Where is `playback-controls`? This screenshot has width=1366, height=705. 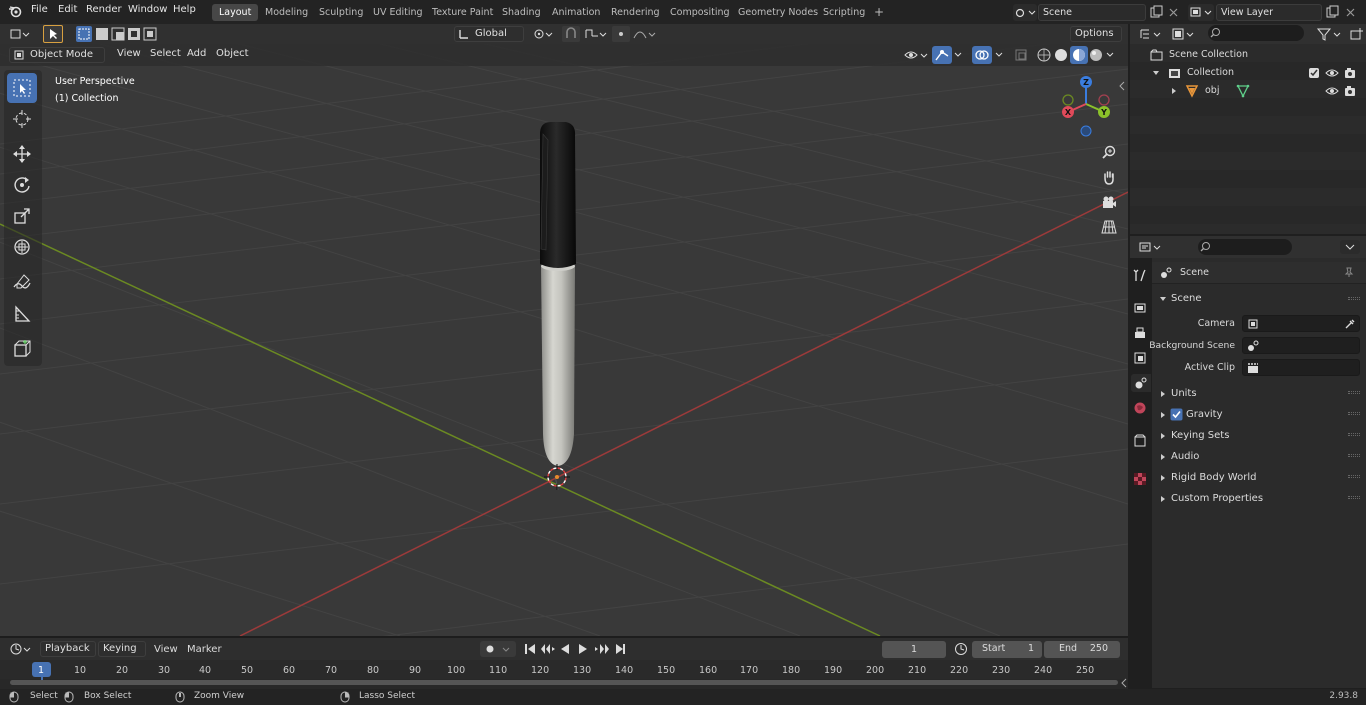
playback-controls is located at coordinates (576, 649).